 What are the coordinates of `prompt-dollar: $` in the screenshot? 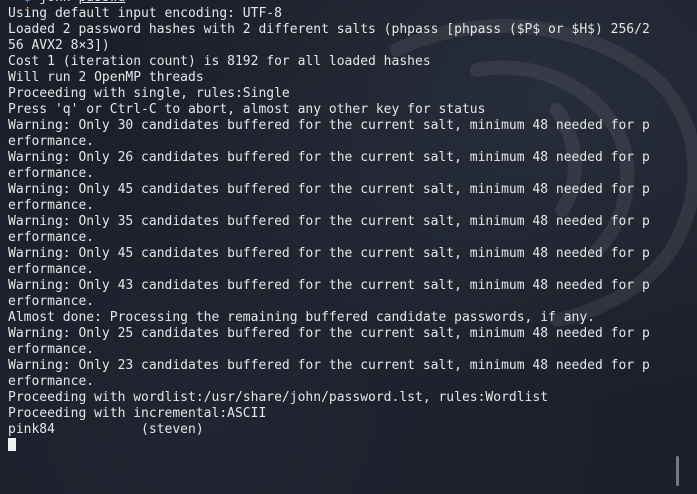 It's located at (28, 2).